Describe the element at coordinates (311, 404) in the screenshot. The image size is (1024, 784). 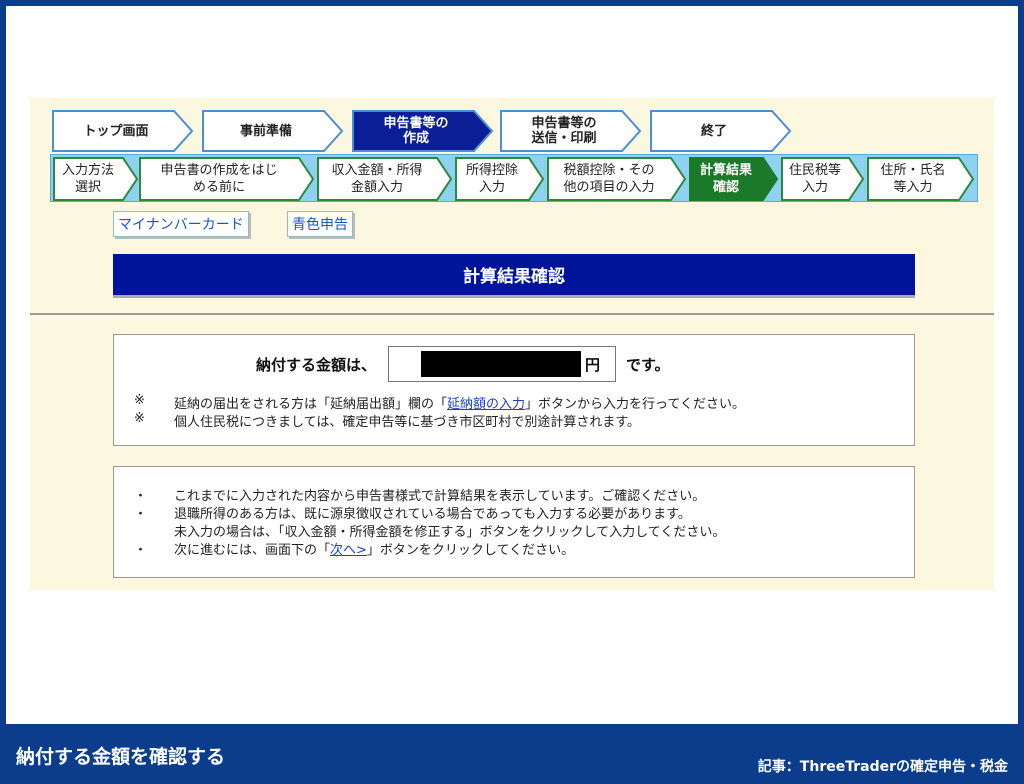
I see `note-text-pre: 延納の届出をされる方は「延納届出額」欄の「` at that location.